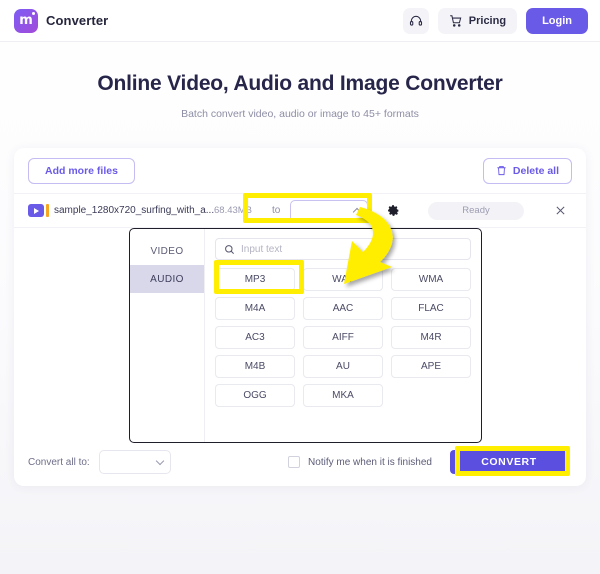  What do you see at coordinates (487, 20) in the screenshot?
I see `pricing-label: Pricing` at bounding box center [487, 20].